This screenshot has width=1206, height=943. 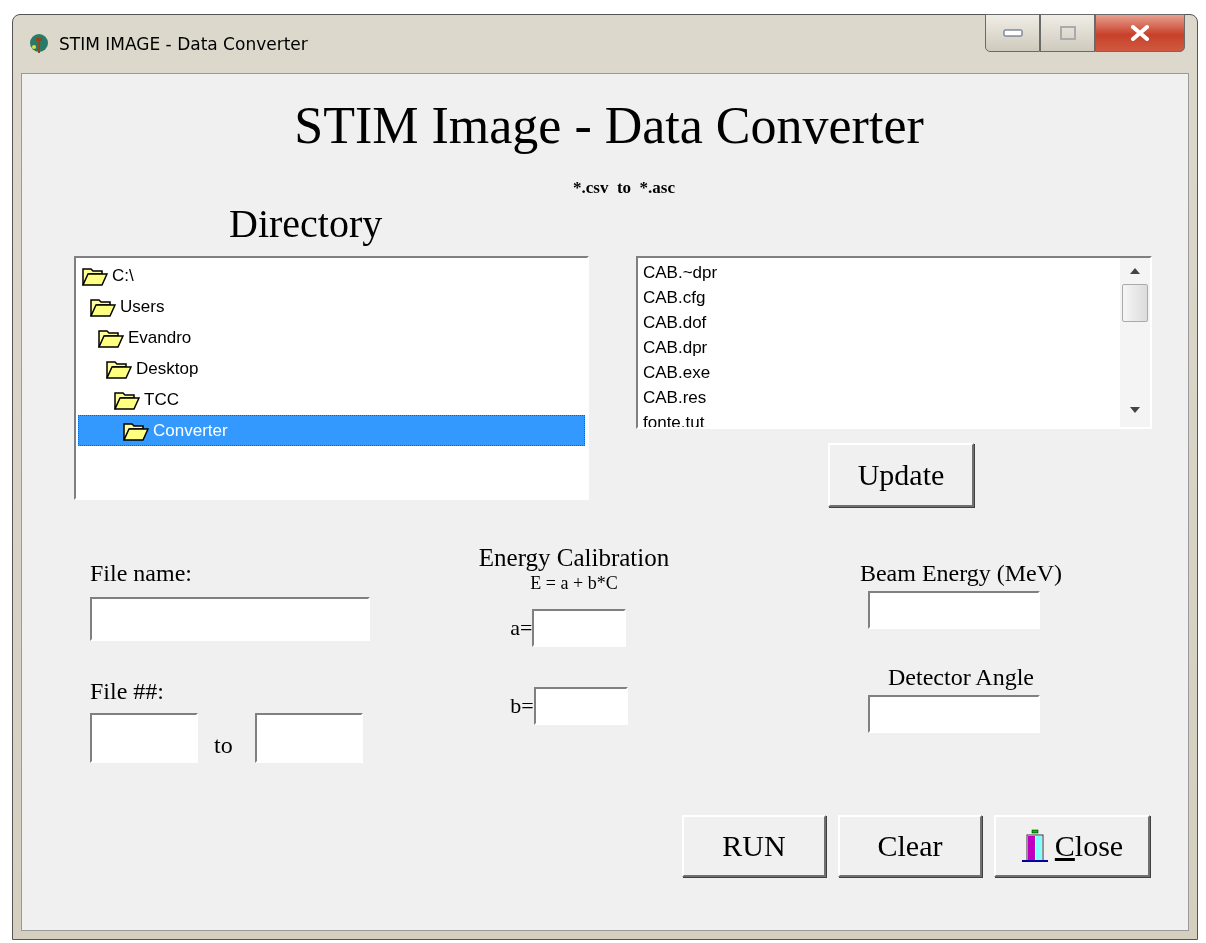 What do you see at coordinates (1135, 342) in the screenshot?
I see `scrollbar` at bounding box center [1135, 342].